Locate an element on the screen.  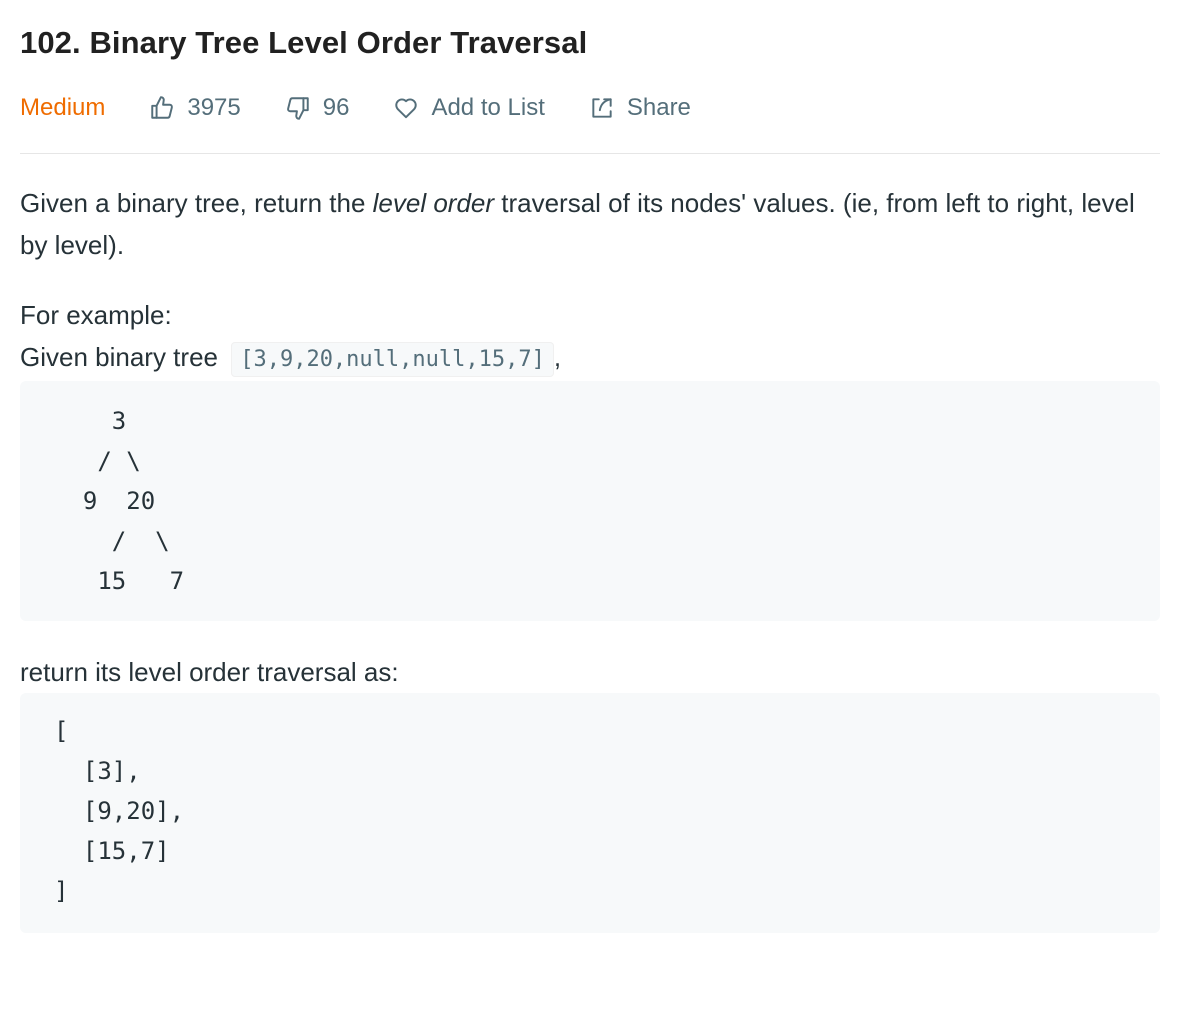
share-button: Share is located at coordinates (640, 108).